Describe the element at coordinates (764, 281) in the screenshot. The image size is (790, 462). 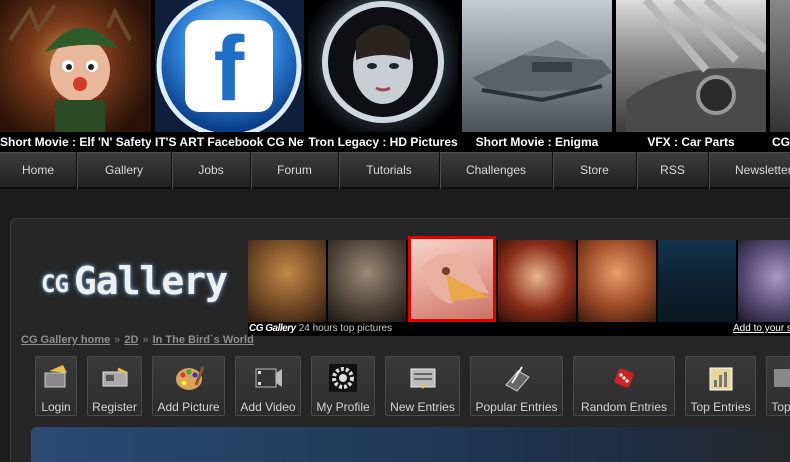
I see `thumb-skull-creature` at that location.